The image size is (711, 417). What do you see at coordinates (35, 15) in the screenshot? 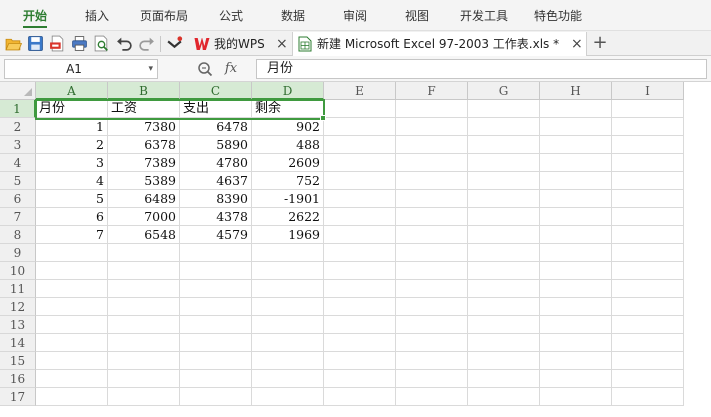
I see `tab-home: 开始` at bounding box center [35, 15].